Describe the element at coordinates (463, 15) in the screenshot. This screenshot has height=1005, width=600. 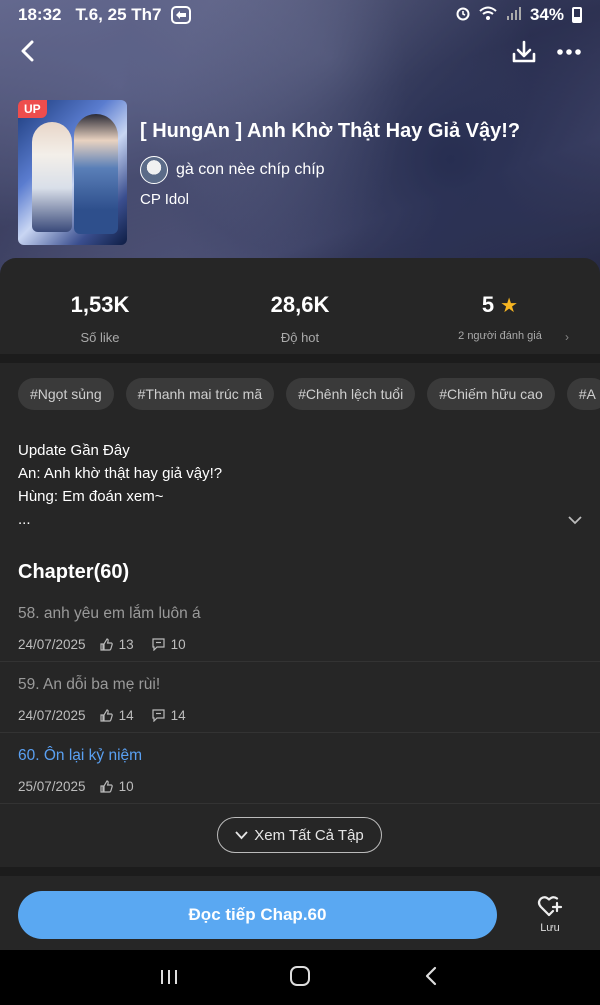
I see `alarm-icon` at that location.